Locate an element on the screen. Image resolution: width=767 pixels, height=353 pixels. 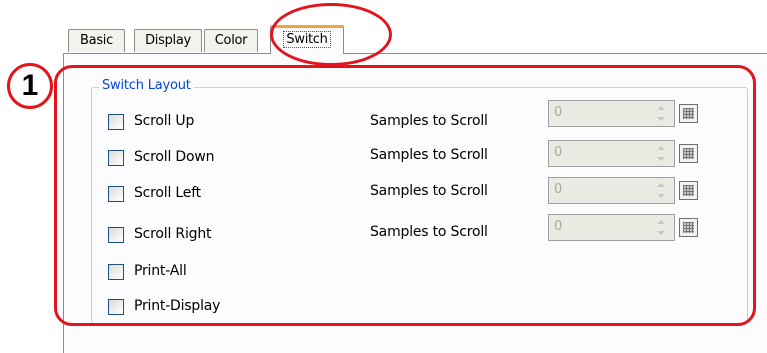
tab-basic-label: Basic is located at coordinates (96, 40).